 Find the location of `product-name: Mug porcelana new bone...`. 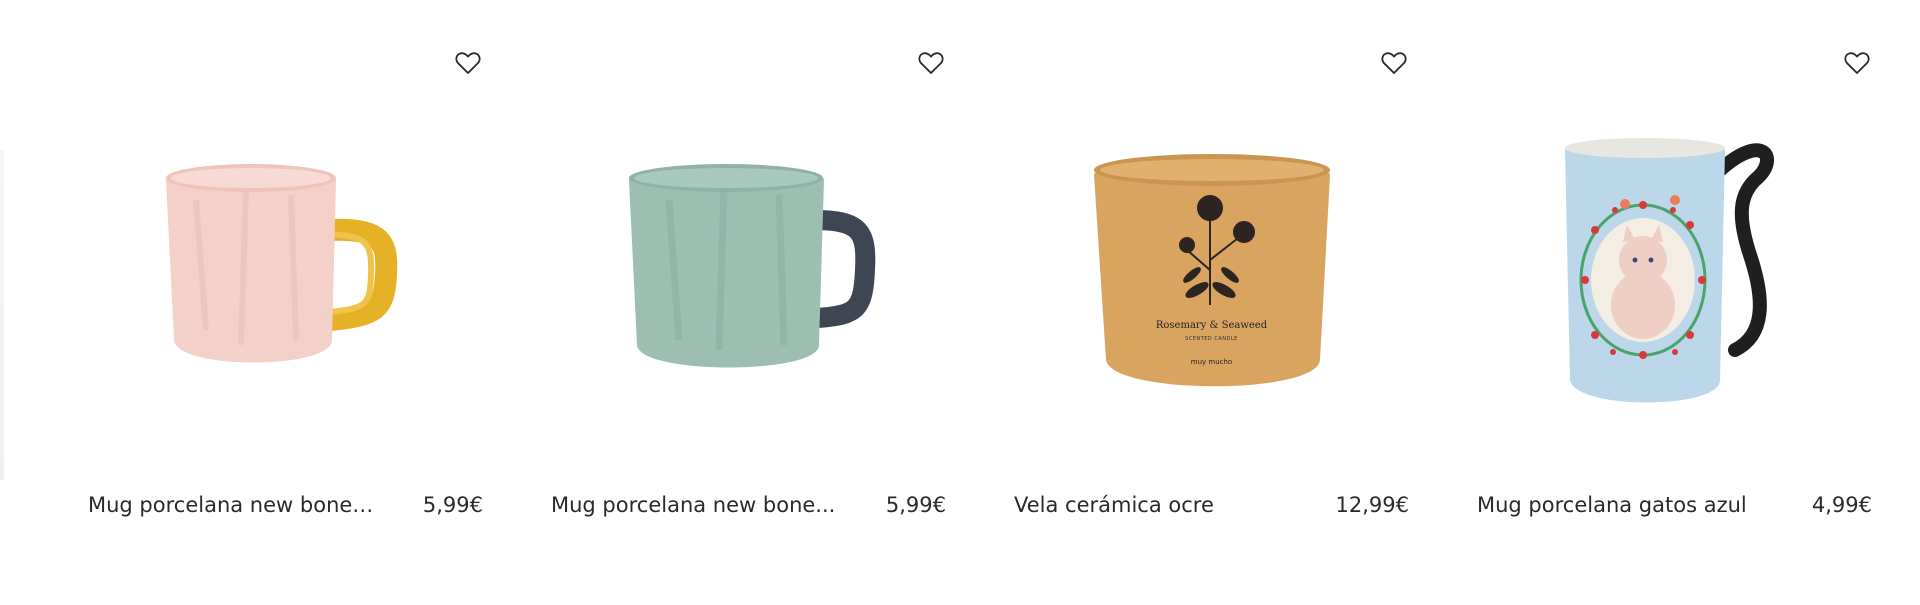

product-name: Mug porcelana new bone... is located at coordinates (693, 505).